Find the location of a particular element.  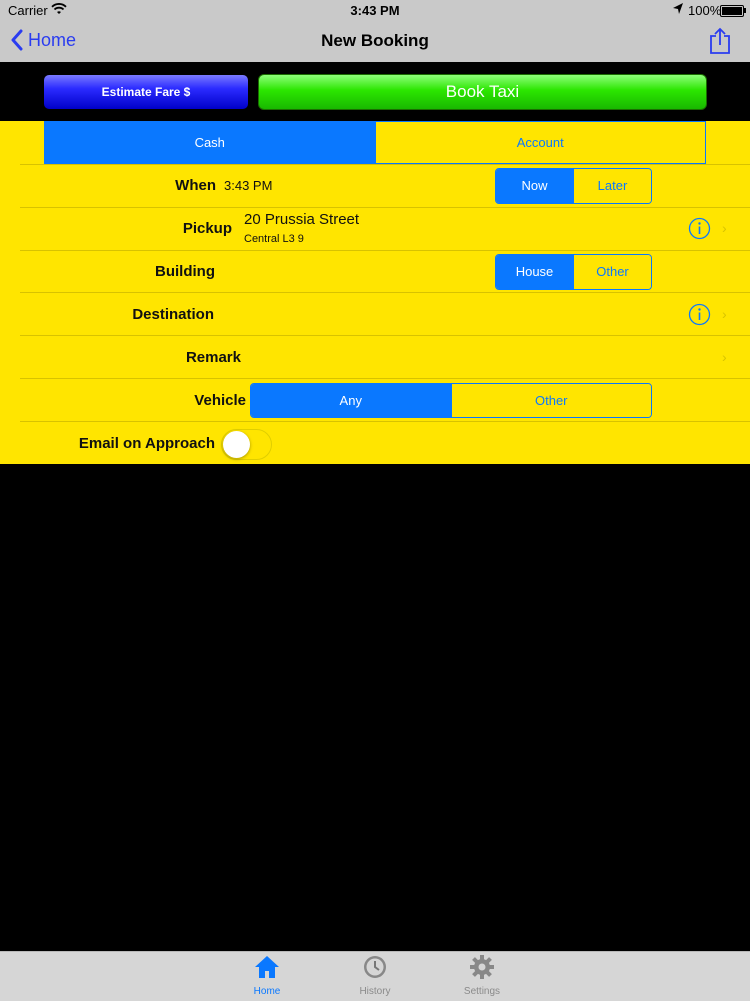

payment-cash-segment: Cash is located at coordinates (210, 142).